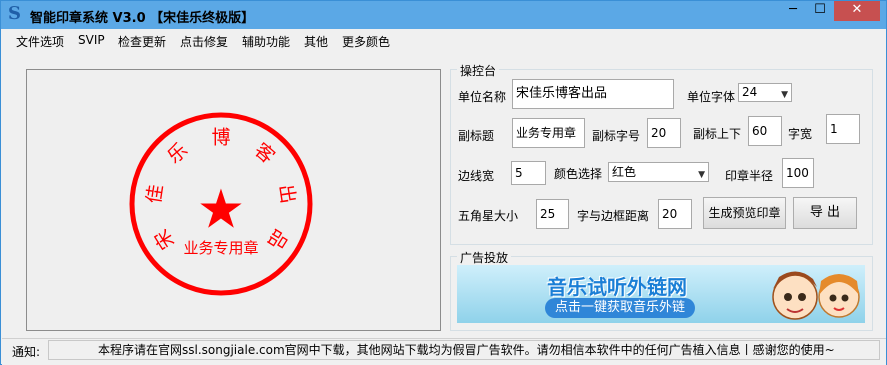 This screenshot has height=365, width=887. What do you see at coordinates (749, 176) in the screenshot?
I see `radius-label: 印章半径` at bounding box center [749, 176].